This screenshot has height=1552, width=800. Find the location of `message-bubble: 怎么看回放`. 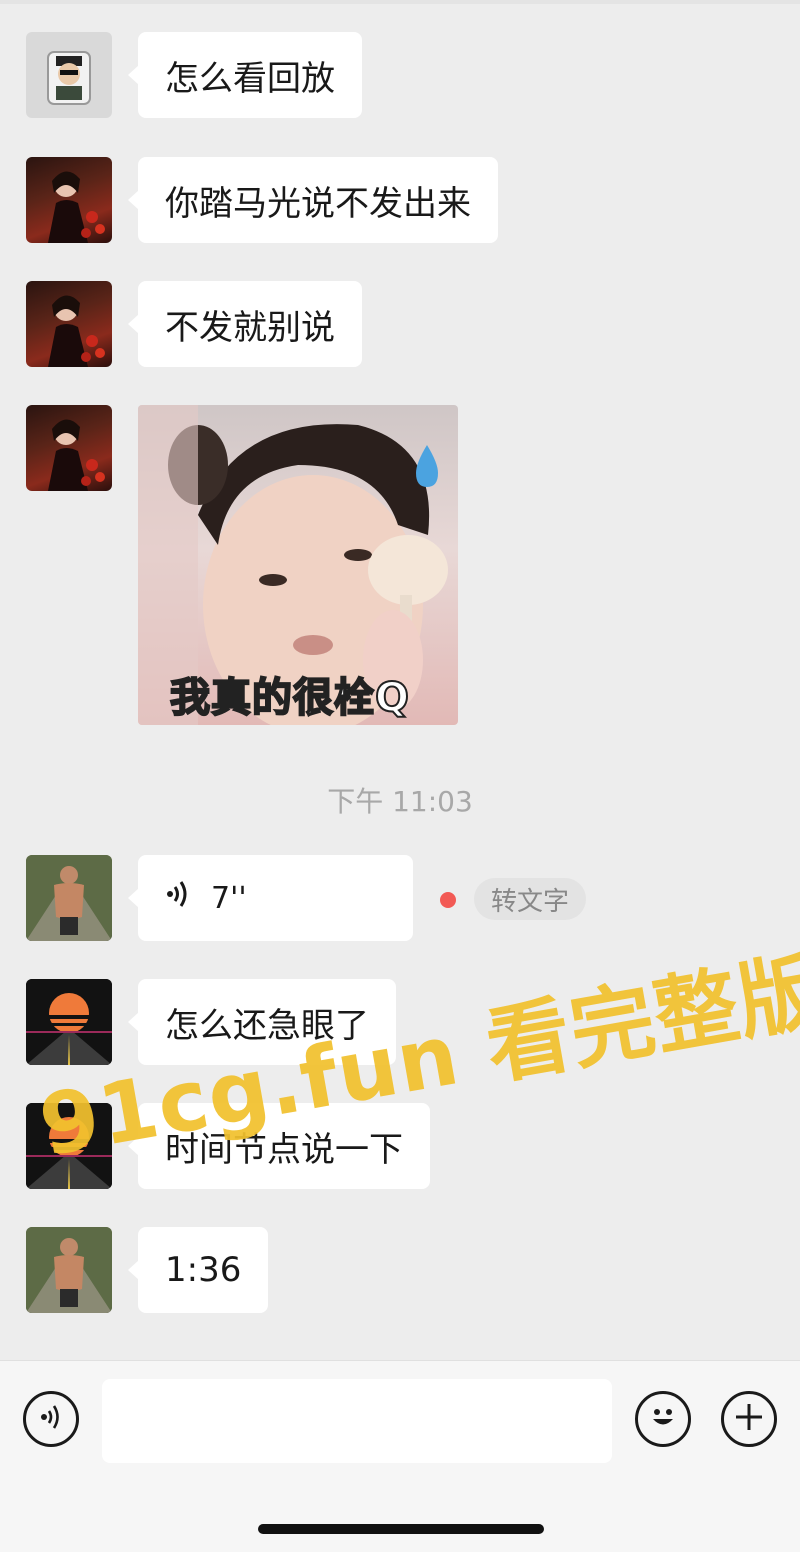

message-bubble: 怎么看回放 is located at coordinates (245, 75).